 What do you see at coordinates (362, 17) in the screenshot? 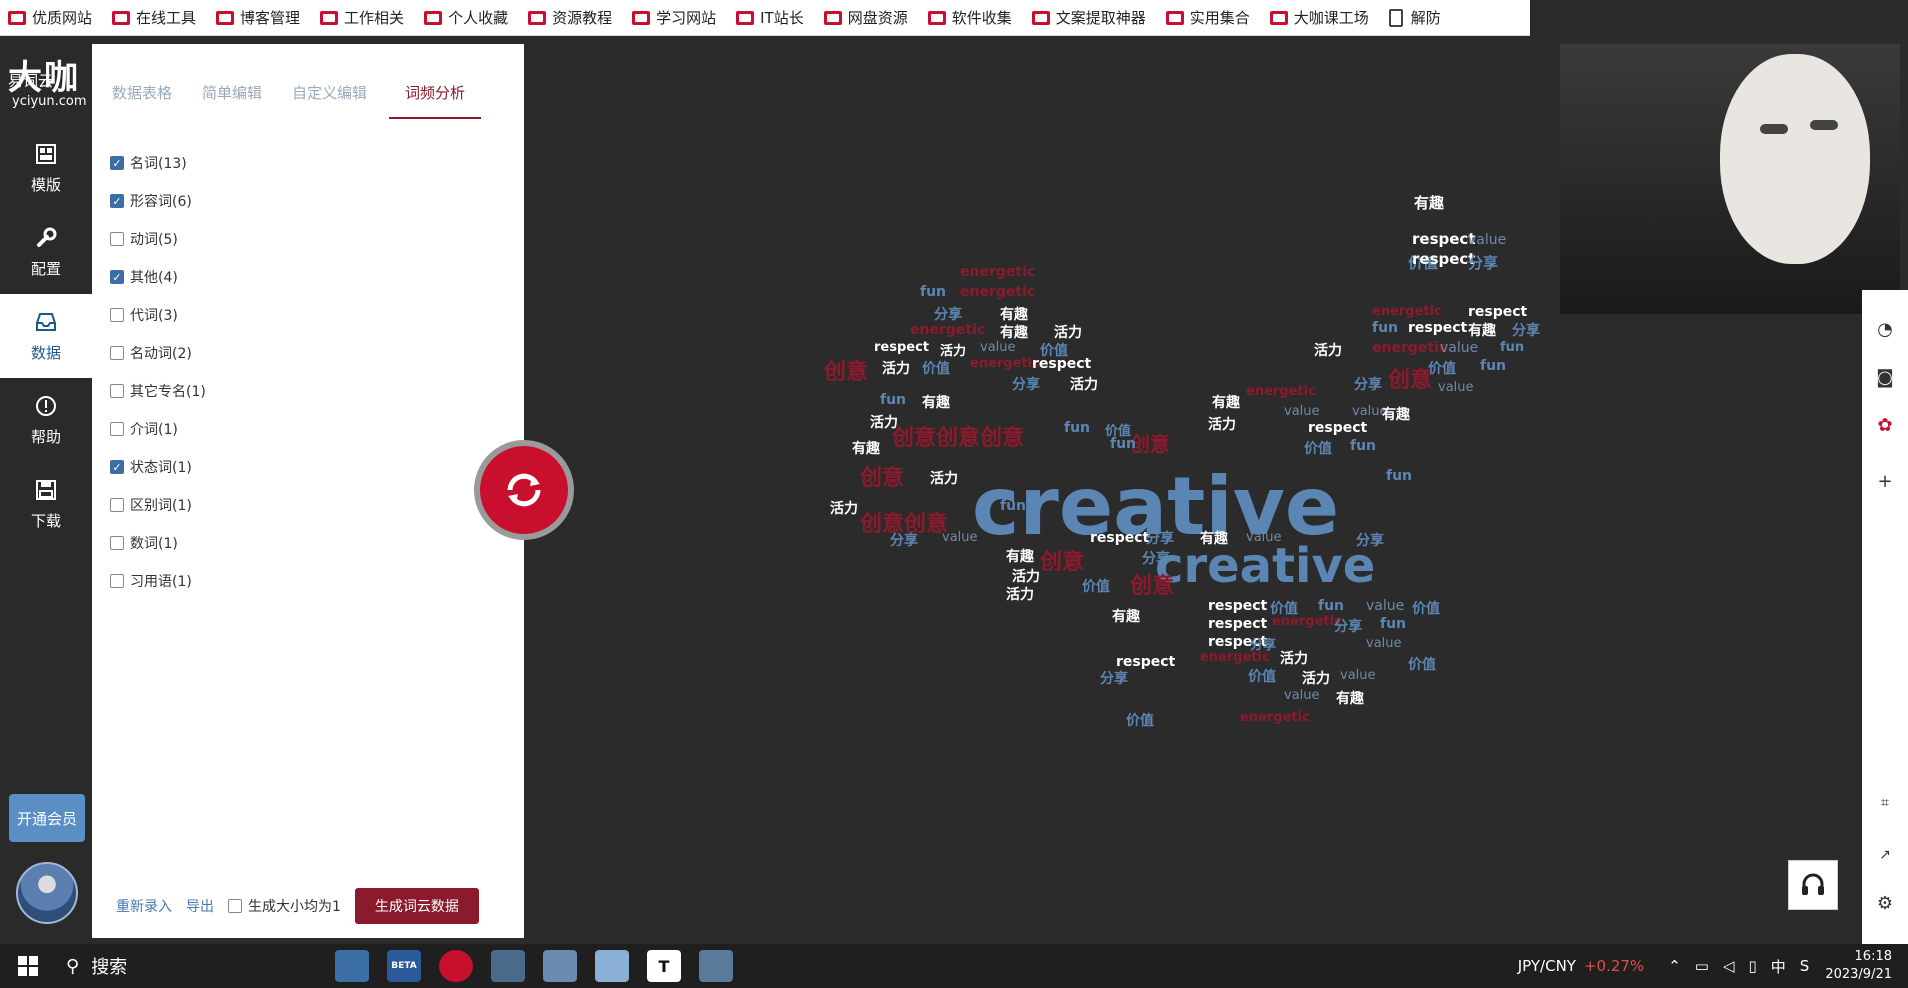
I see `bookmark-item: 工作相关` at bounding box center [362, 17].